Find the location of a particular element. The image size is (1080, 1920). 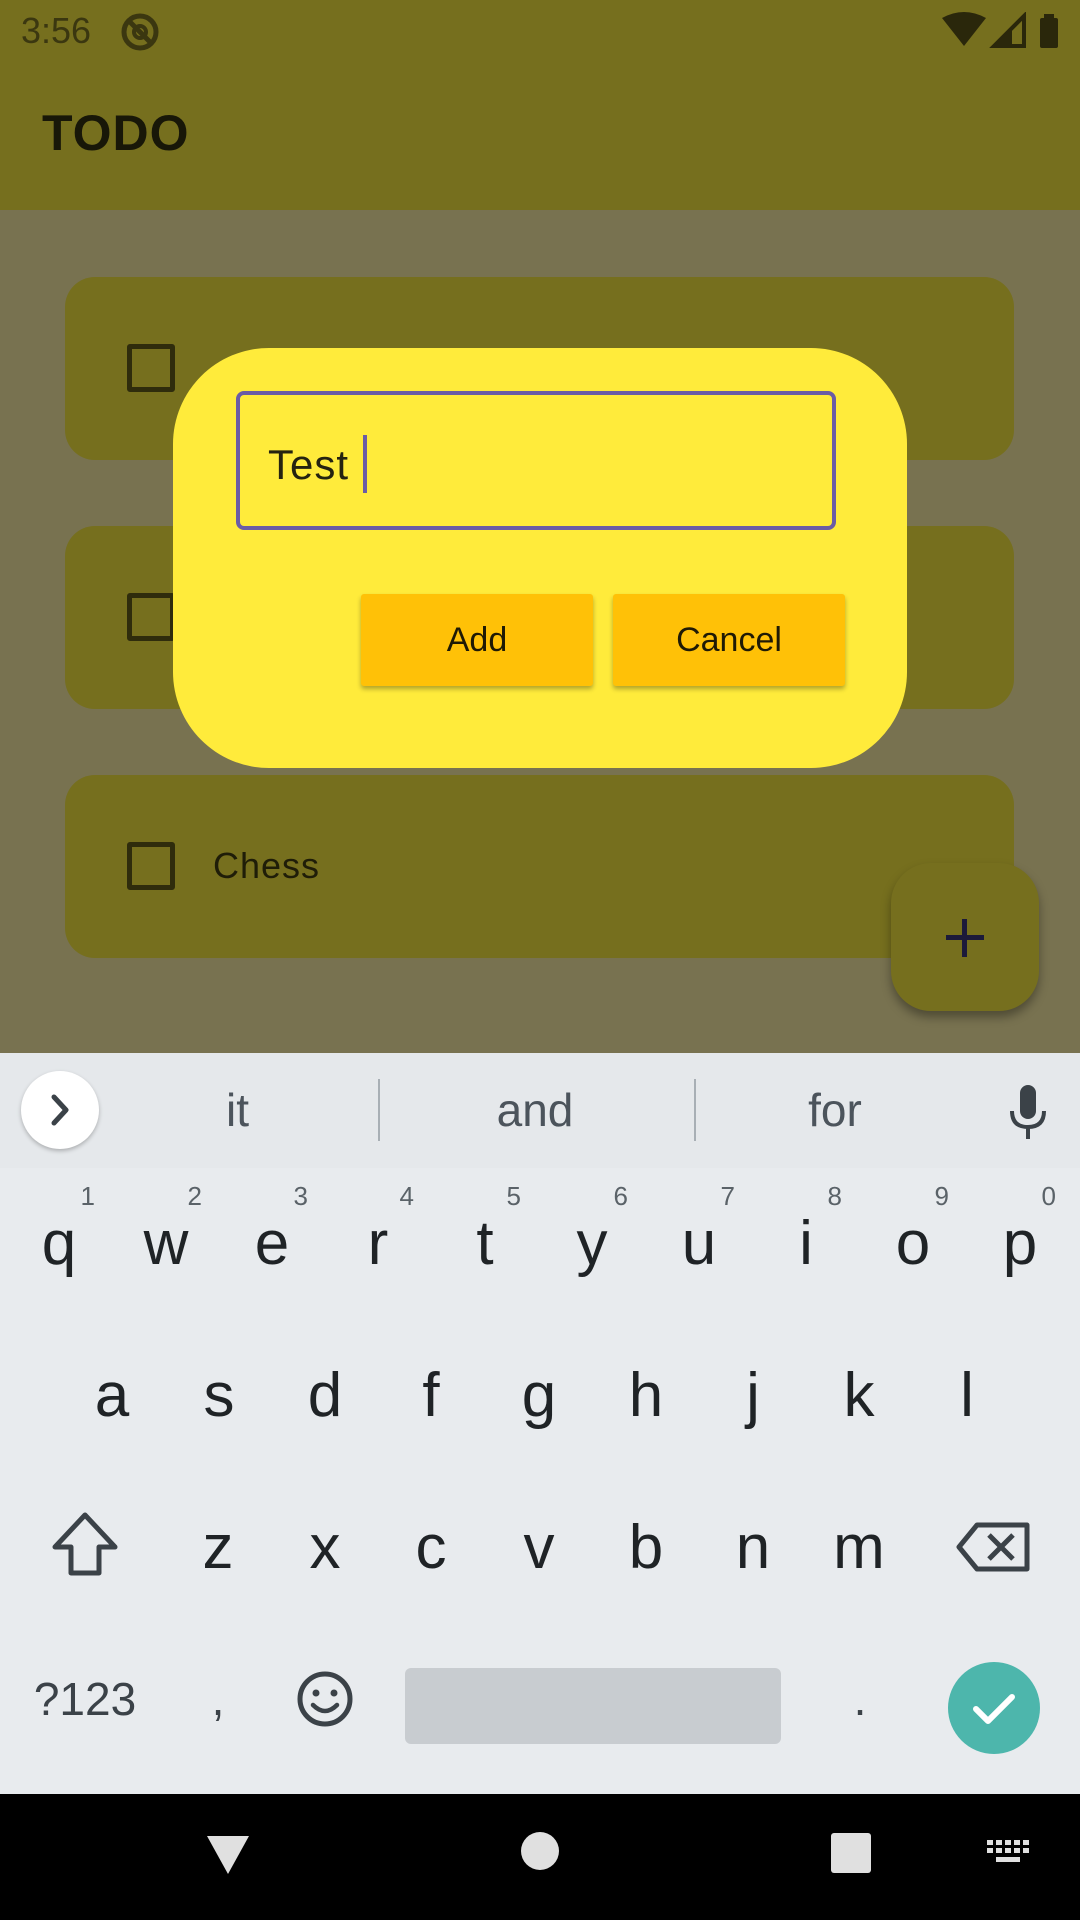

emoji-icon is located at coordinates (325, 1699).